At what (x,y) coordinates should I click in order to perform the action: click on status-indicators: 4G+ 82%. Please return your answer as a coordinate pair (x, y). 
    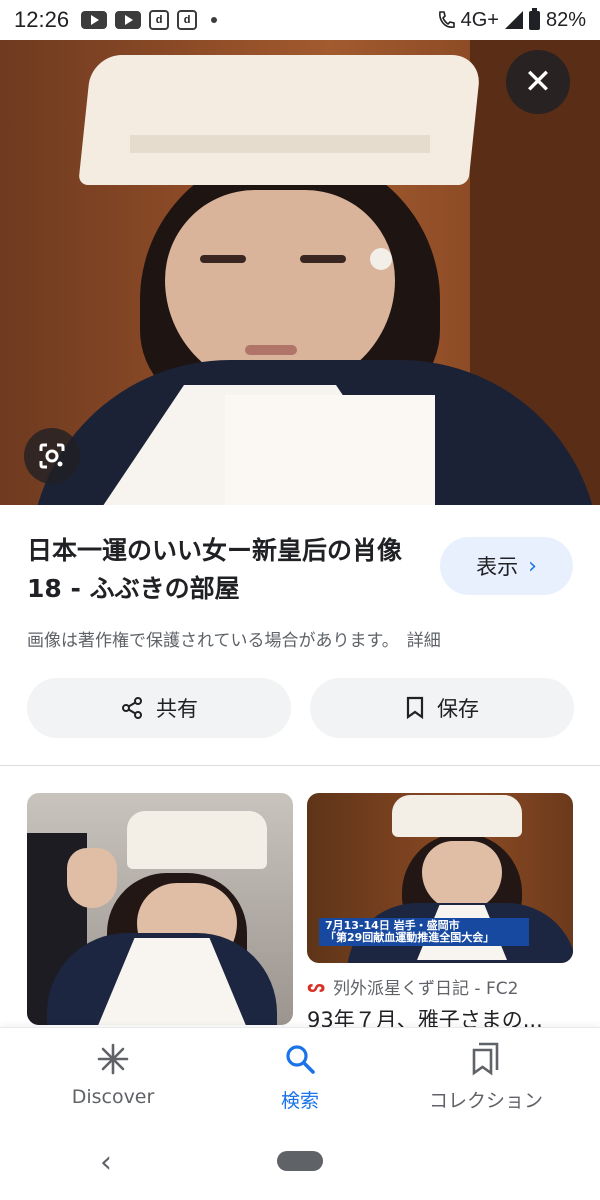
    Looking at the image, I should click on (511, 19).